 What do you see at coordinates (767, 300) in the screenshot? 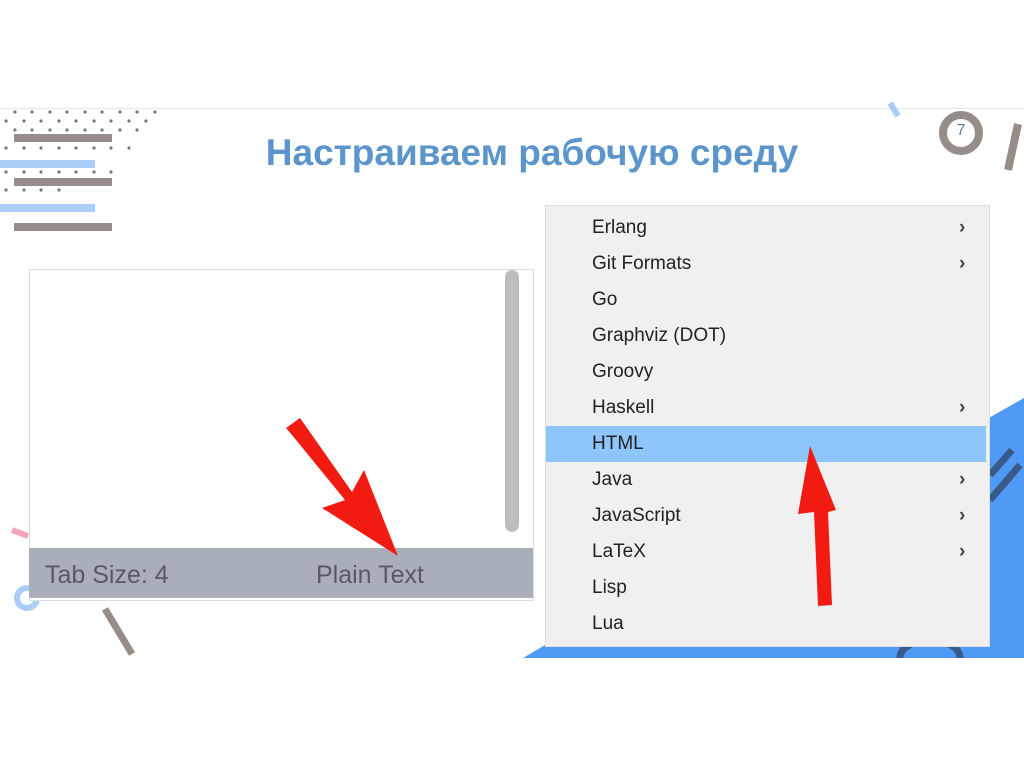
I see `menu-item-go: Go` at bounding box center [767, 300].